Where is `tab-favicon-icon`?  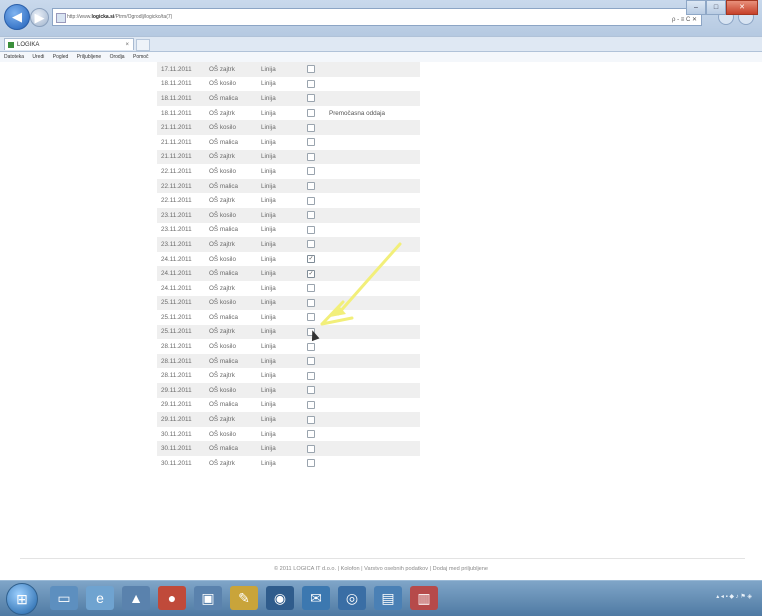
tab-favicon-icon is located at coordinates (11, 45).